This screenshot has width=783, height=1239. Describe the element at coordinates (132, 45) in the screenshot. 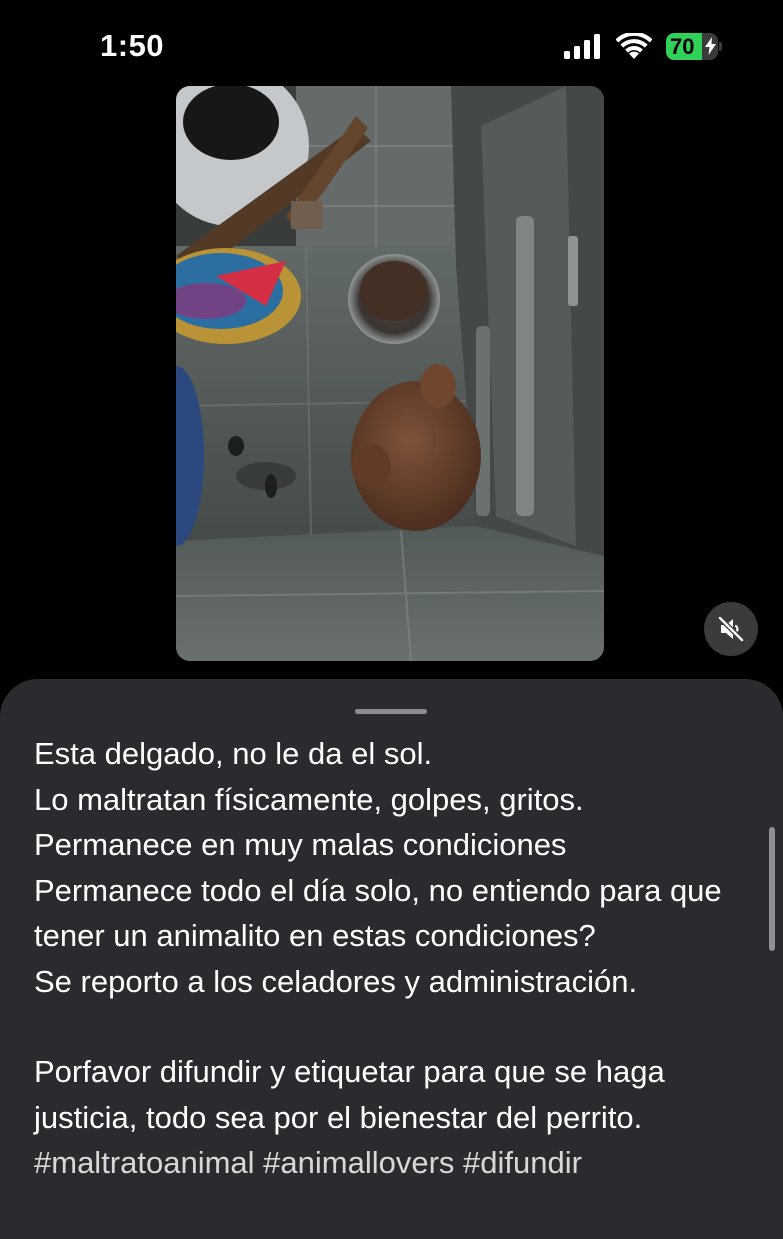

I see `status-time: 1:50` at that location.